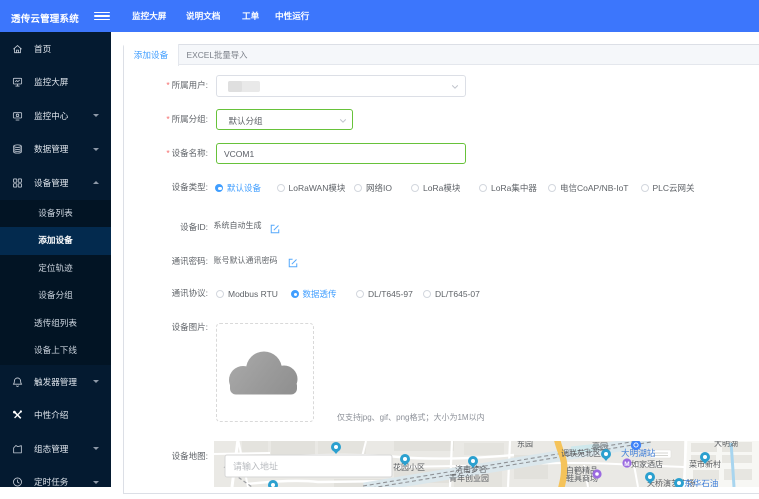  I want to click on svg-text: 如家酒店, so click(647, 464).